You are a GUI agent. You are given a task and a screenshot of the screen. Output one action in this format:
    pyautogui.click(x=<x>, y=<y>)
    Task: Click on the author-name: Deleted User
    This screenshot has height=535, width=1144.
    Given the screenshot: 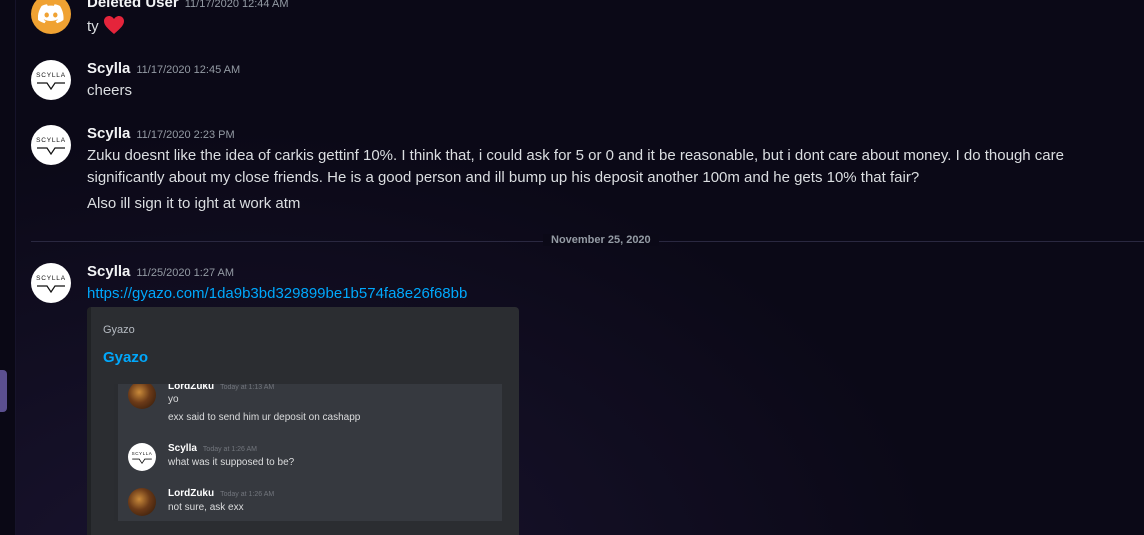 What is the action you would take?
    pyautogui.click(x=133, y=5)
    